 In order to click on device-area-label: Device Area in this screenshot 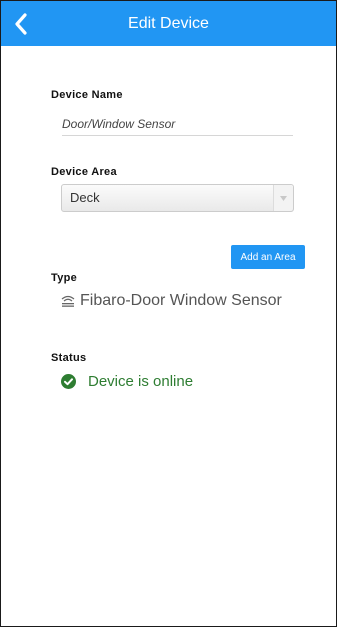, I will do `click(84, 172)`.